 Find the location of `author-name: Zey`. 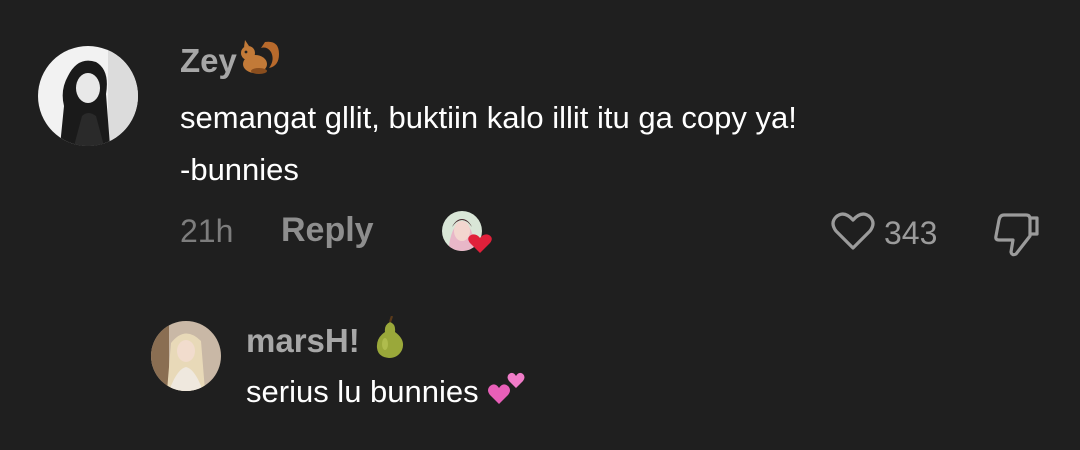

author-name: Zey is located at coordinates (208, 61).